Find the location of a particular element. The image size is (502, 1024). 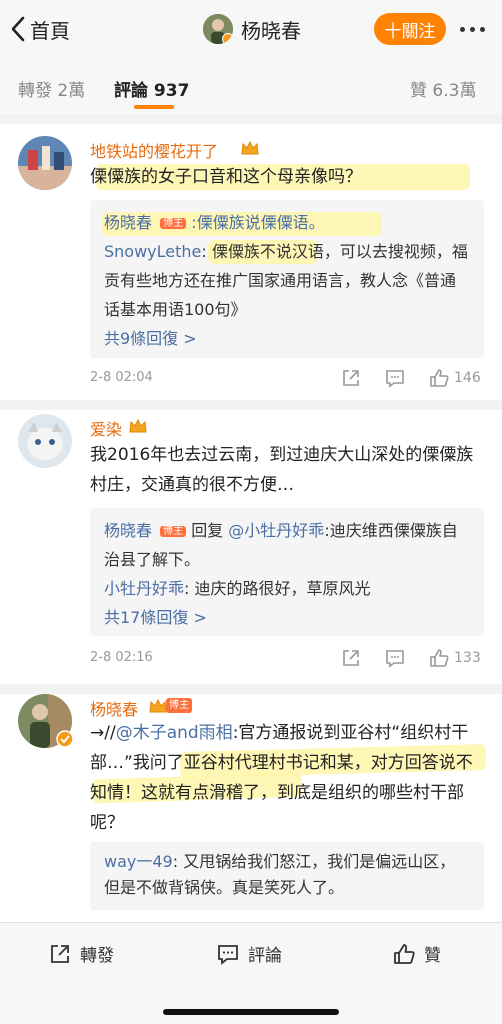

comment-username: 杨晓春 is located at coordinates (114, 708).